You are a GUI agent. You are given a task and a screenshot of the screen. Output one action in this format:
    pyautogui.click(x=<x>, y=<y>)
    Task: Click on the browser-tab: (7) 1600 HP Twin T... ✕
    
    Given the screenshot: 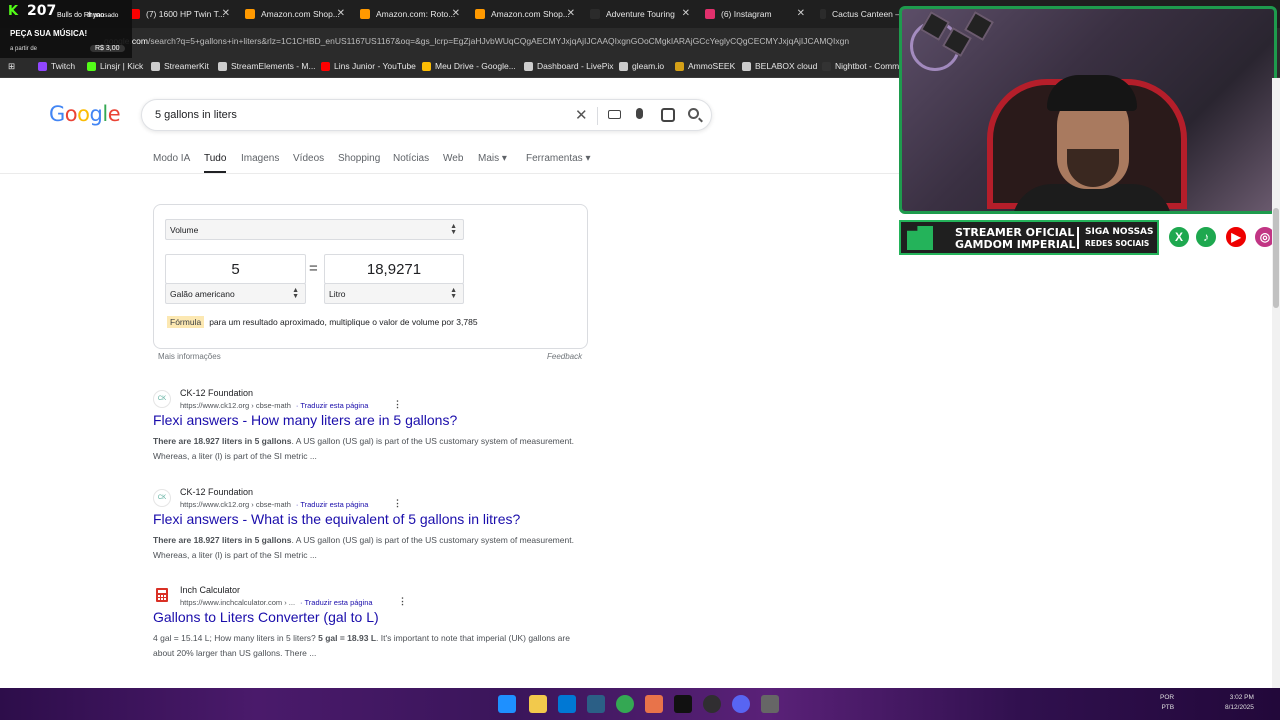 What is the action you would take?
    pyautogui.click(x=180, y=14)
    